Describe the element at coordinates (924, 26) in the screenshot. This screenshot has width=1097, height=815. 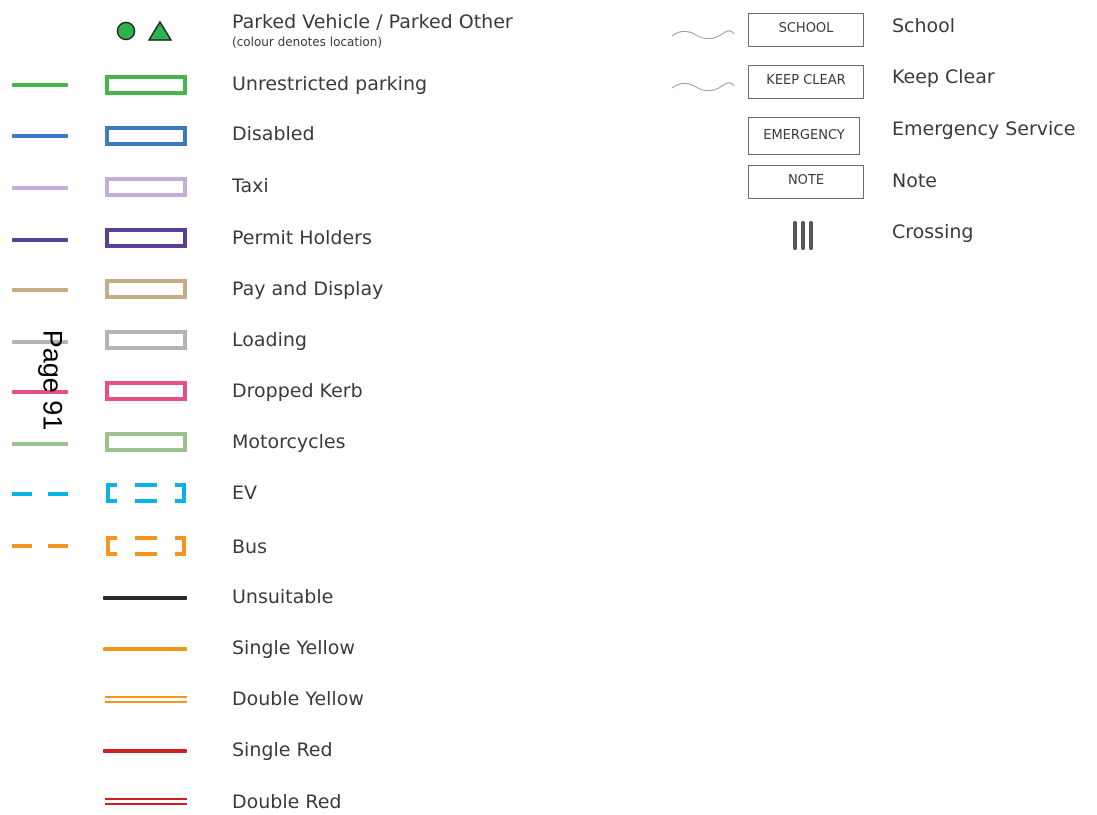
I see `school-label: School` at that location.